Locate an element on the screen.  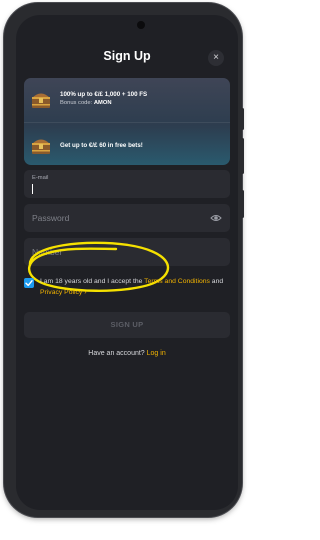
login-link: Log in is located at coordinates (156, 353).